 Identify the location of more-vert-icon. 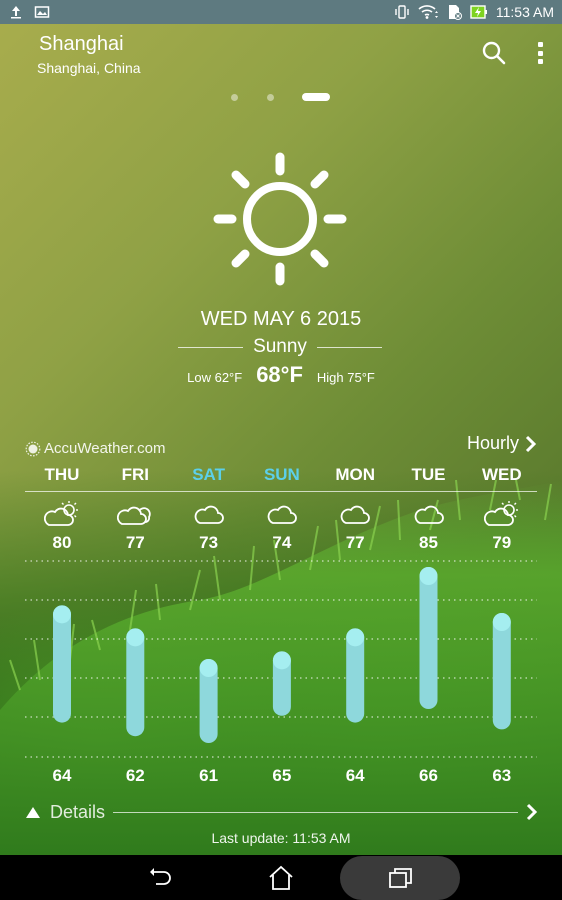
(540, 44).